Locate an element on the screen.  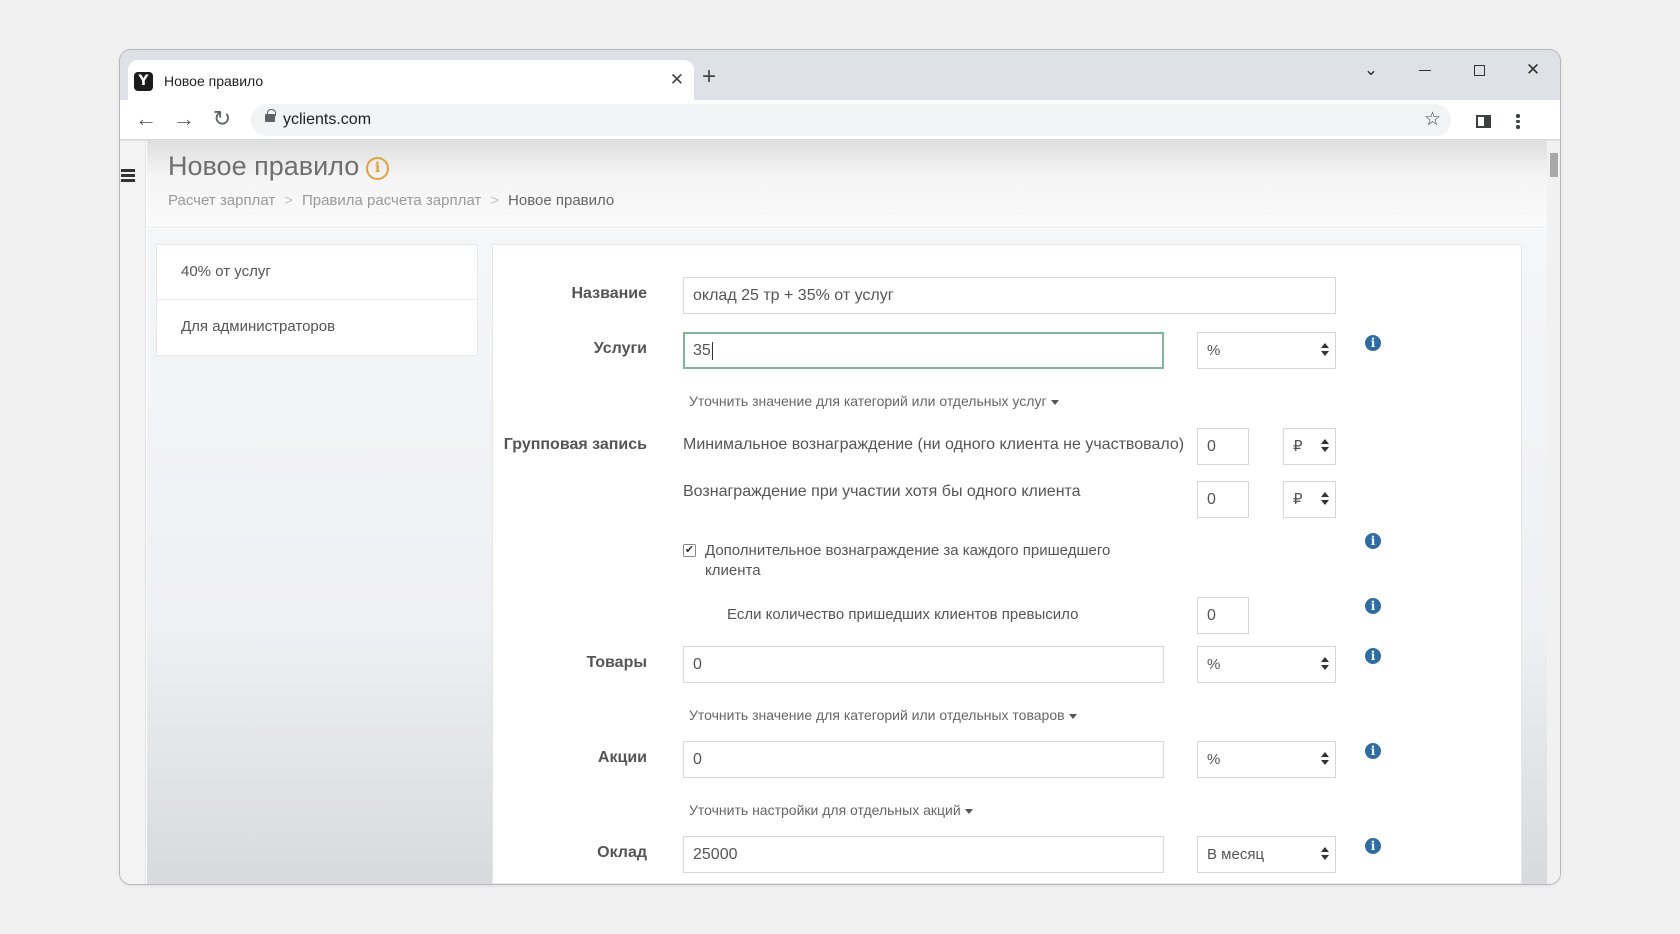
breadcrumb-salary-rules: Правила расчета зарплат is located at coordinates (391, 200).